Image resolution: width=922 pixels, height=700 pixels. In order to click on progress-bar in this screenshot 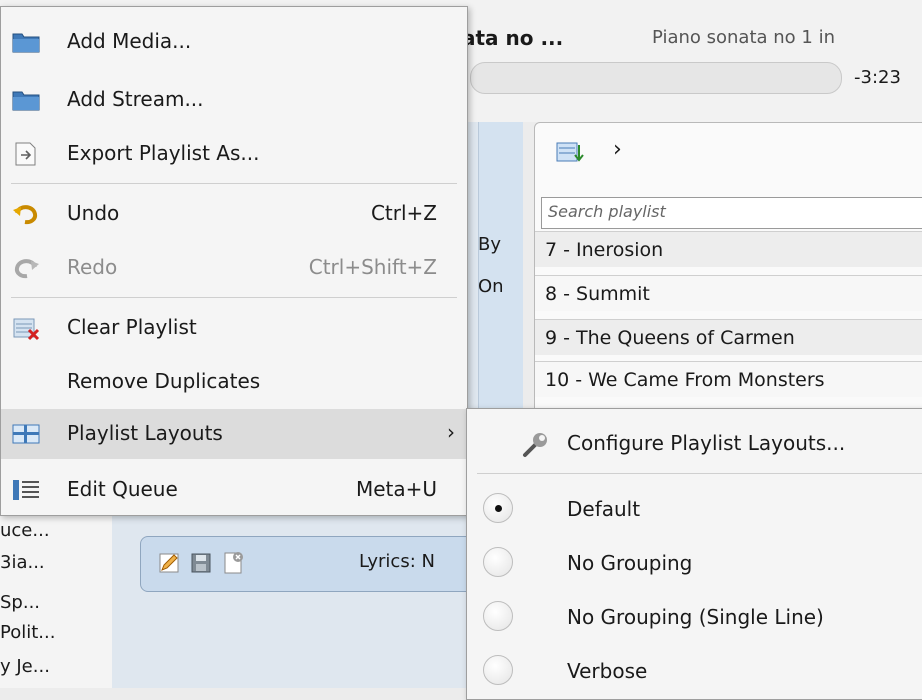, I will do `click(656, 78)`.